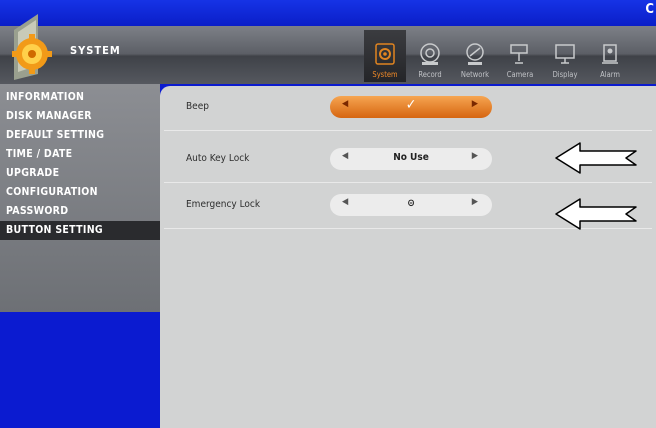  What do you see at coordinates (385, 74) in the screenshot?
I see `tab-label: System` at bounding box center [385, 74].